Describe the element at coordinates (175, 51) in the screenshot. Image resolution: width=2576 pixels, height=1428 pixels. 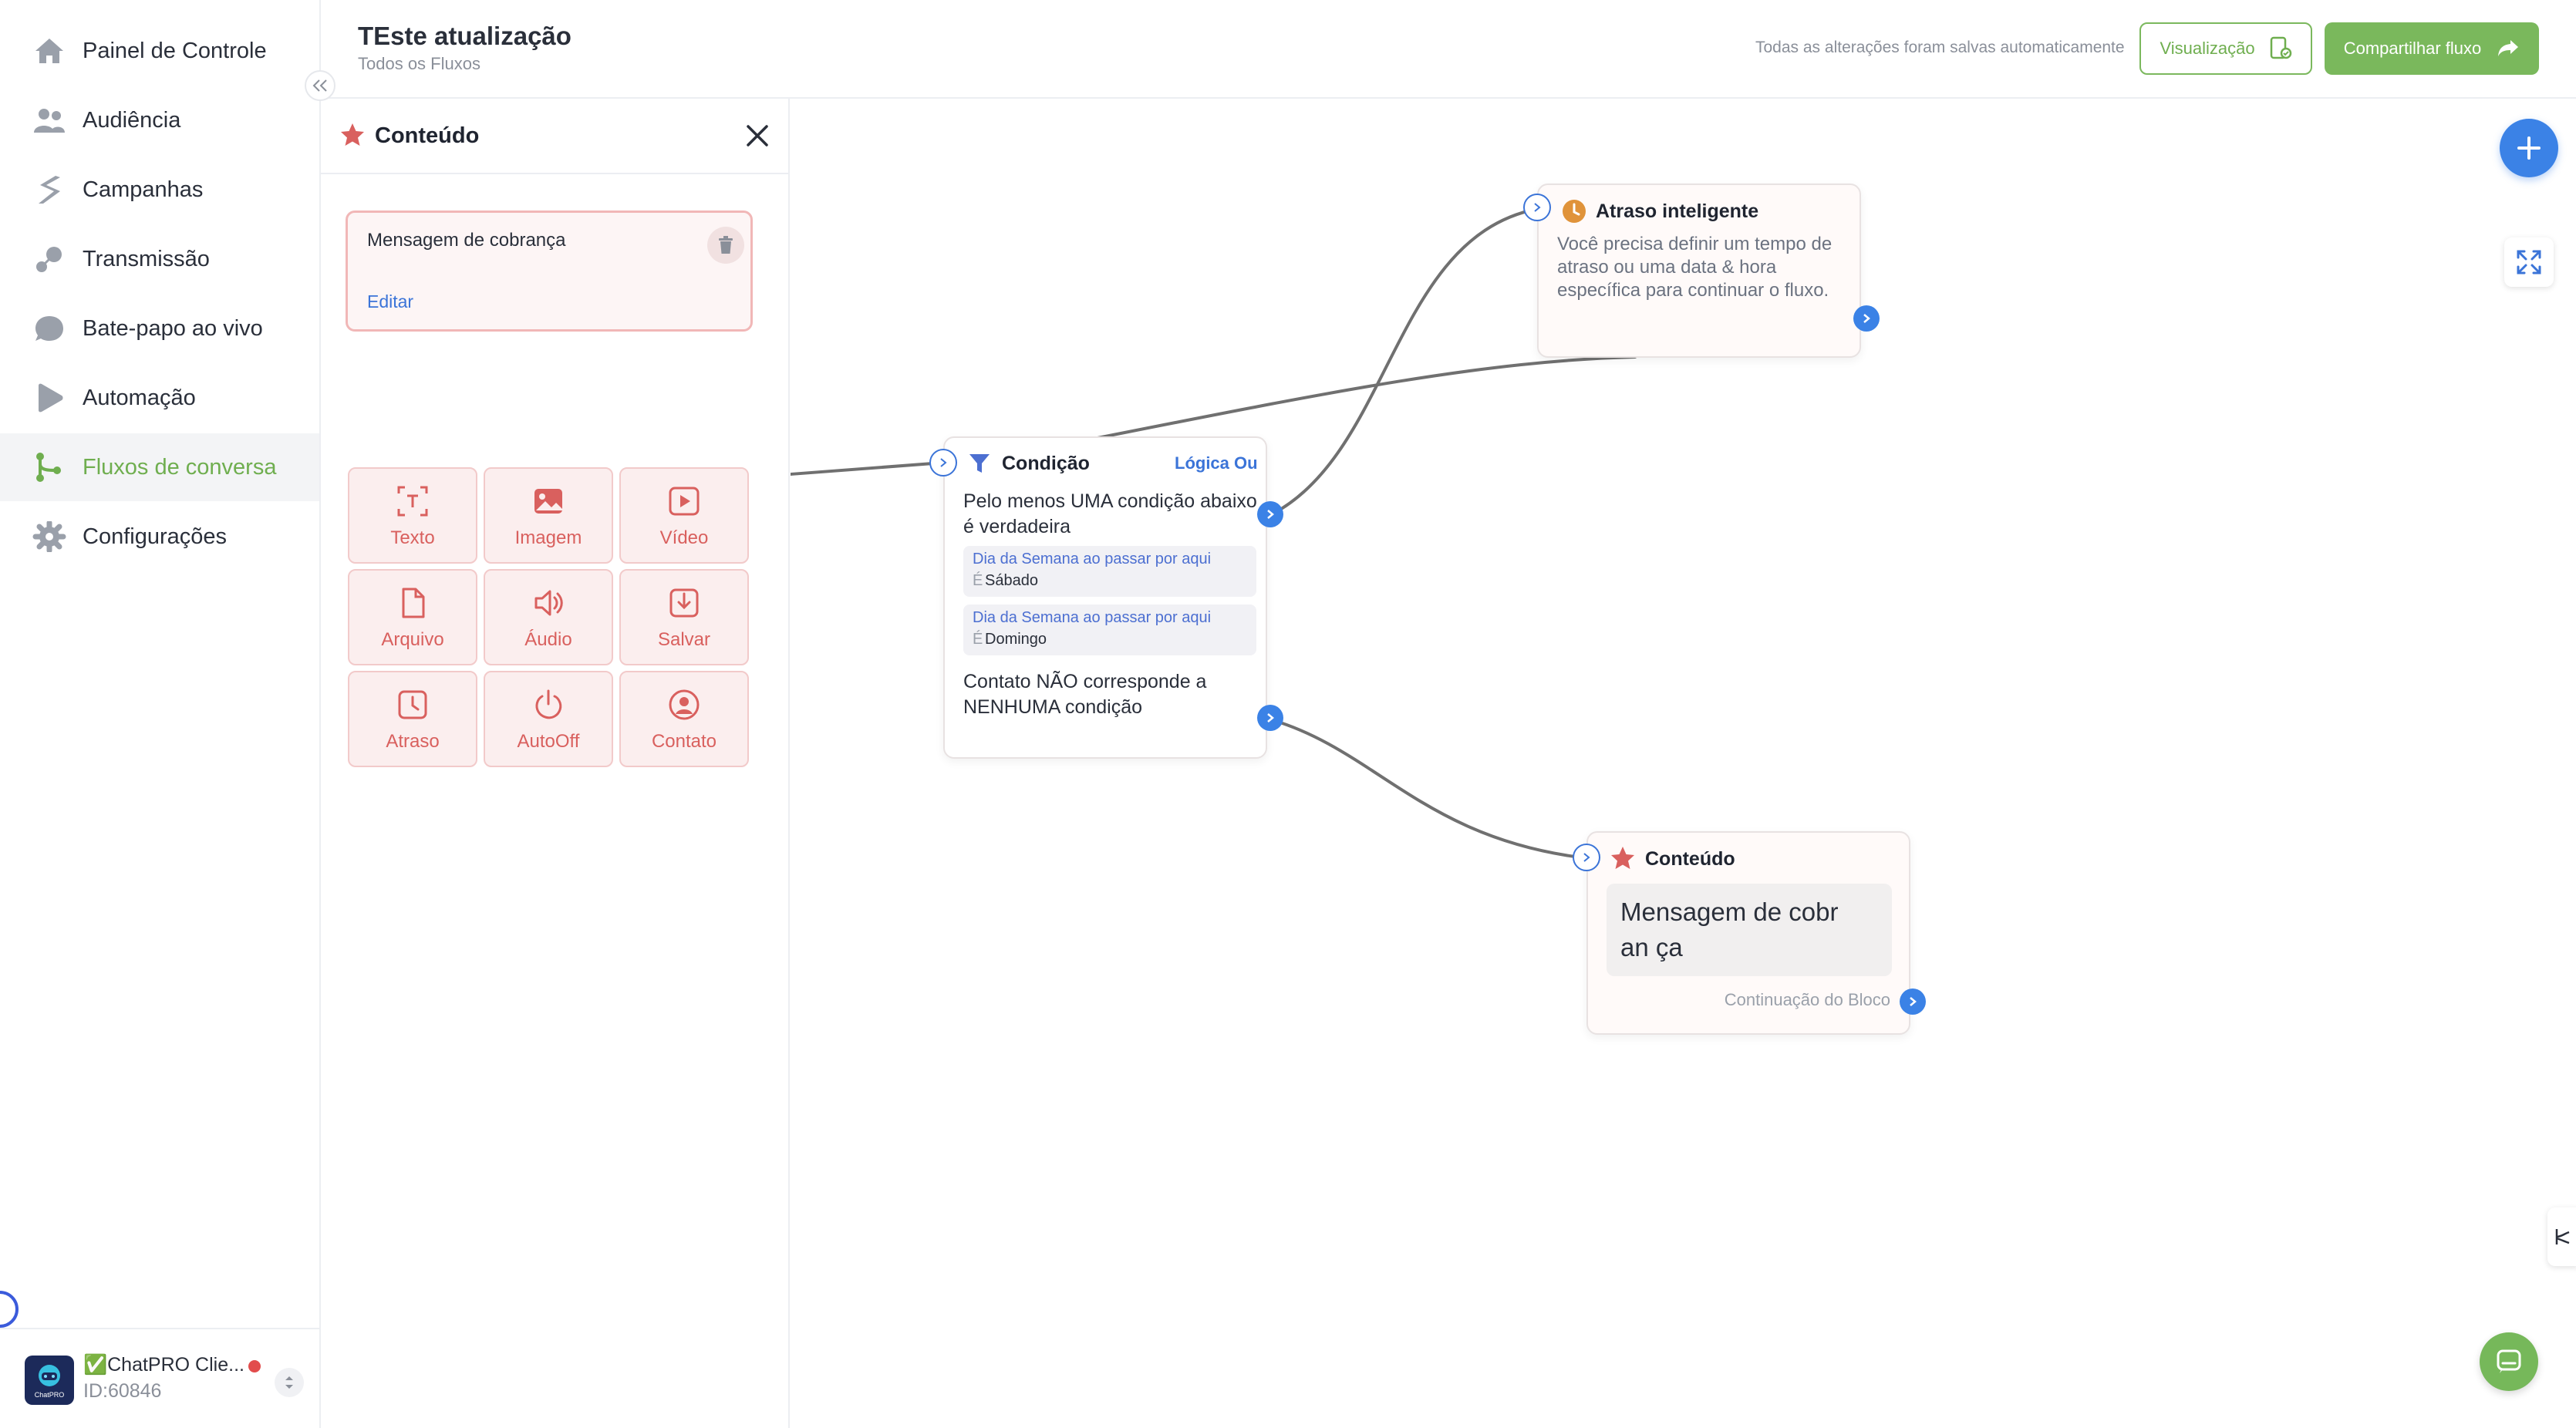
I see `sidebar-item-label: Painel de Controle` at that location.